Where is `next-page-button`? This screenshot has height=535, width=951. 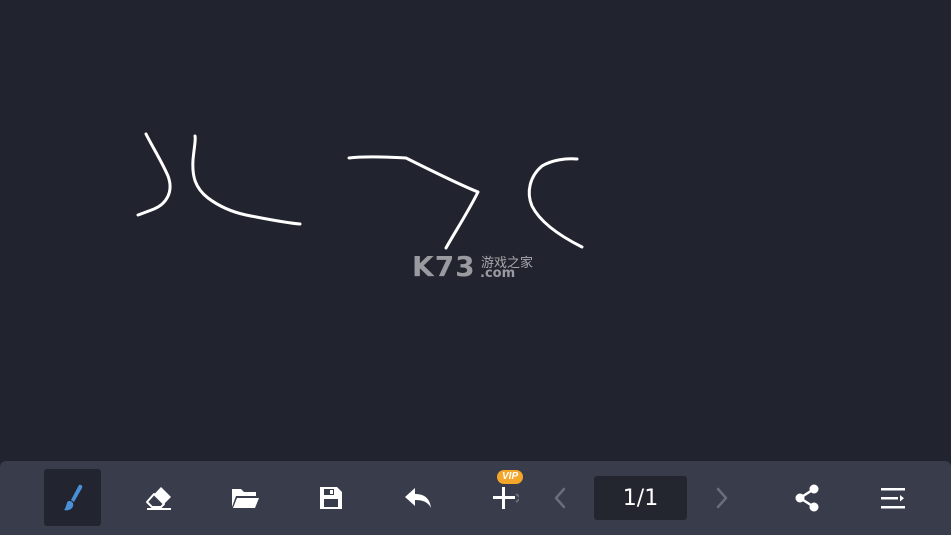
next-page-button is located at coordinates (720, 497).